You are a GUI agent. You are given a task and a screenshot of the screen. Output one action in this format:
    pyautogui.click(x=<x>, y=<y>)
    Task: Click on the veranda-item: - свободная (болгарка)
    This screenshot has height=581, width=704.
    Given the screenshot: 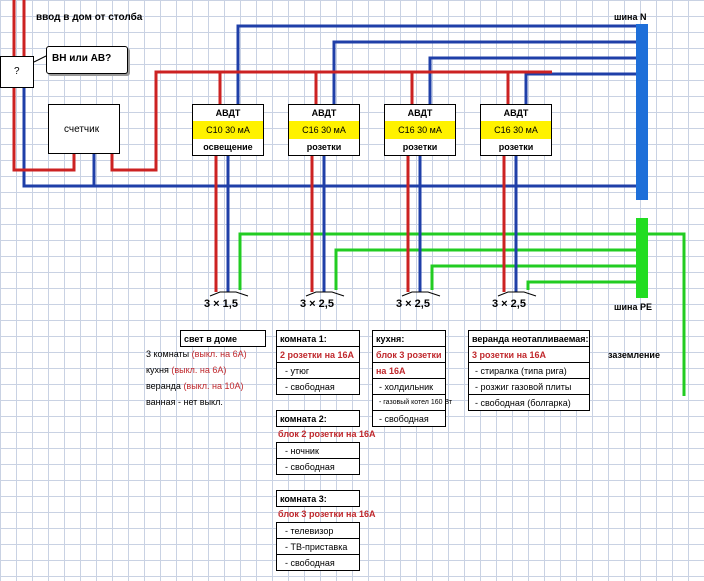 What is the action you would take?
    pyautogui.click(x=529, y=402)
    